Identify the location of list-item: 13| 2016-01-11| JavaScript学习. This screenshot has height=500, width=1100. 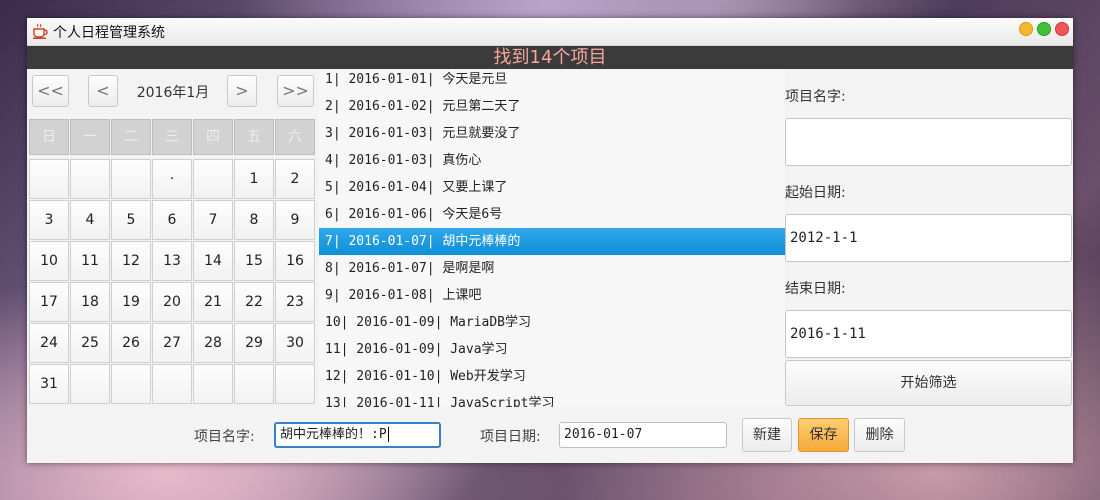
(552, 398).